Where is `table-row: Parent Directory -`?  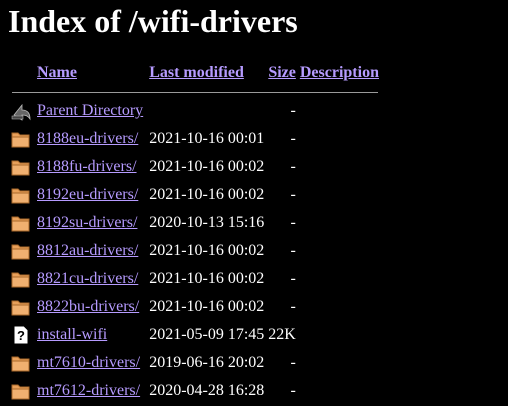
table-row: Parent Directory - is located at coordinates (195, 111).